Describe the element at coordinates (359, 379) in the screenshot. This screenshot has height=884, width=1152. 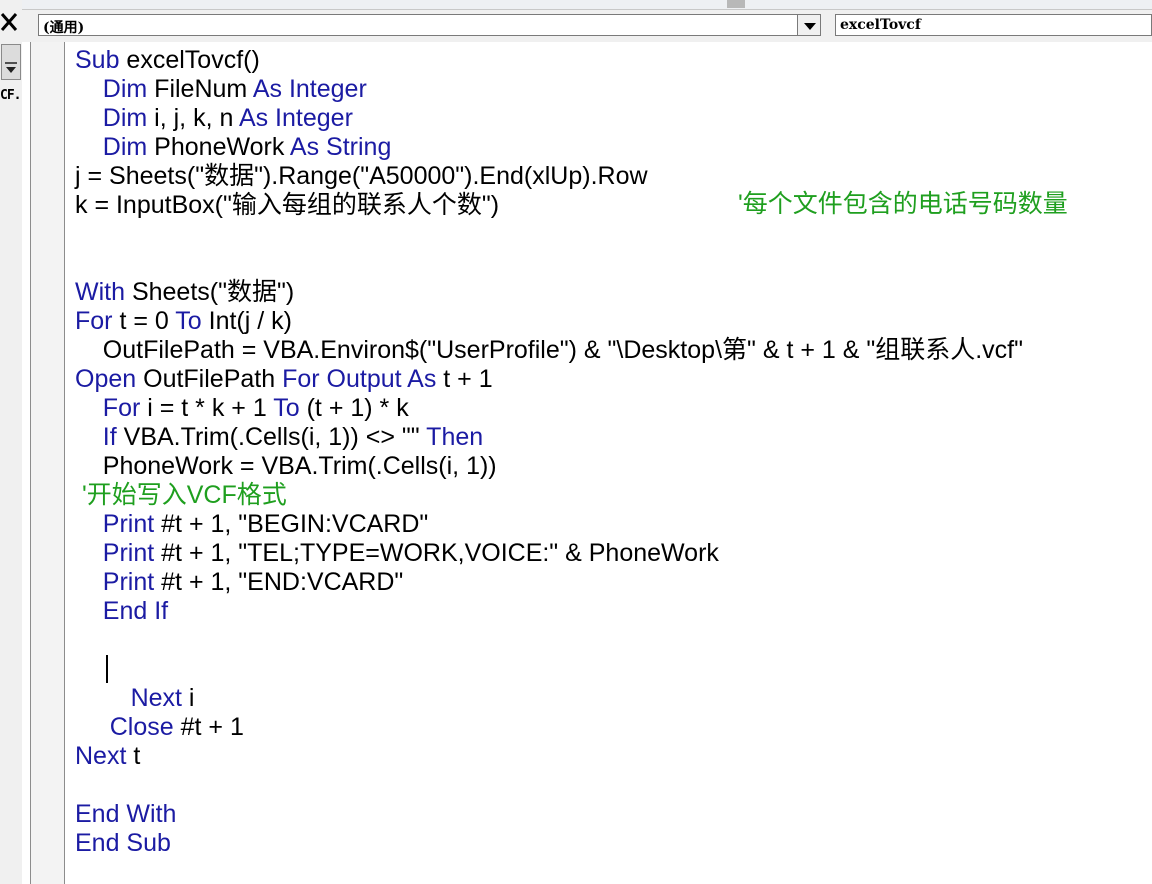
I see `keyword-token: For Output As` at that location.